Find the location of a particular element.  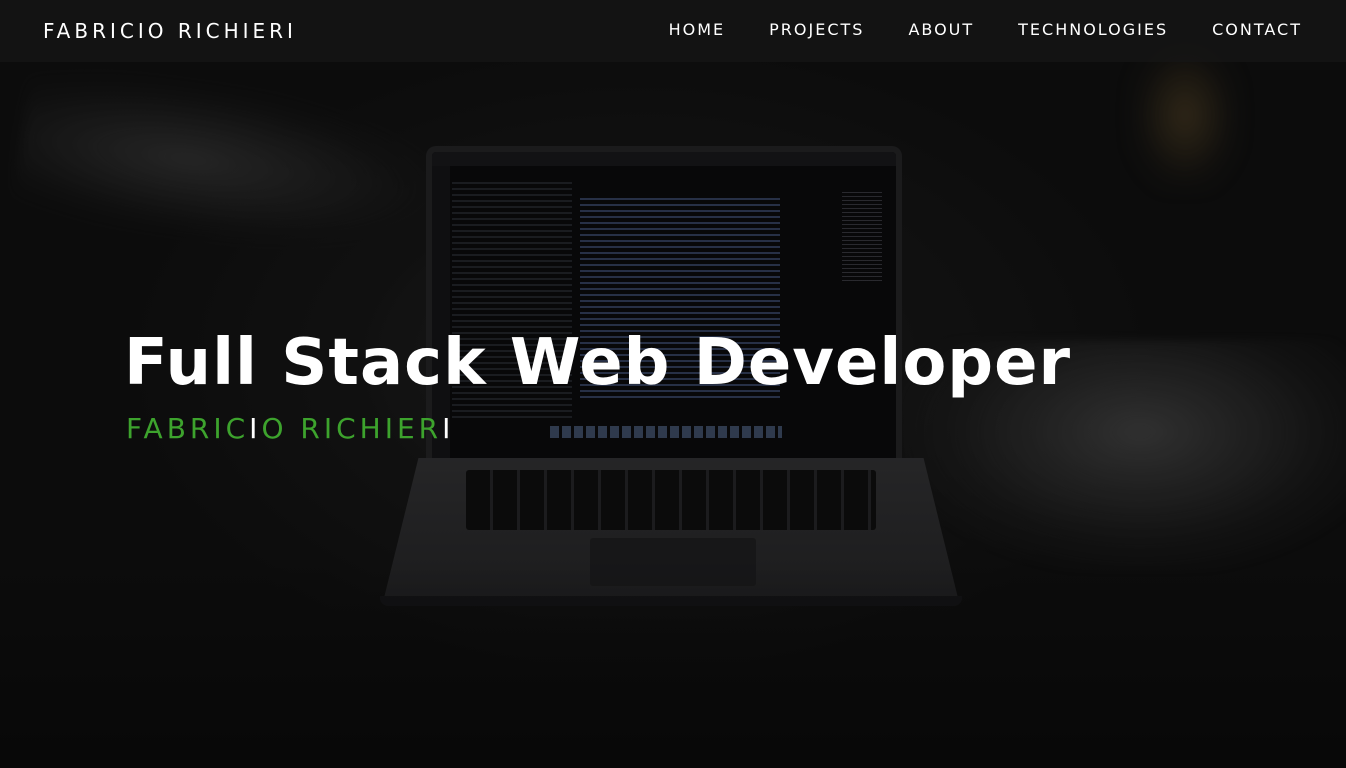

typed-name-part: FABRIC is located at coordinates (188, 428).